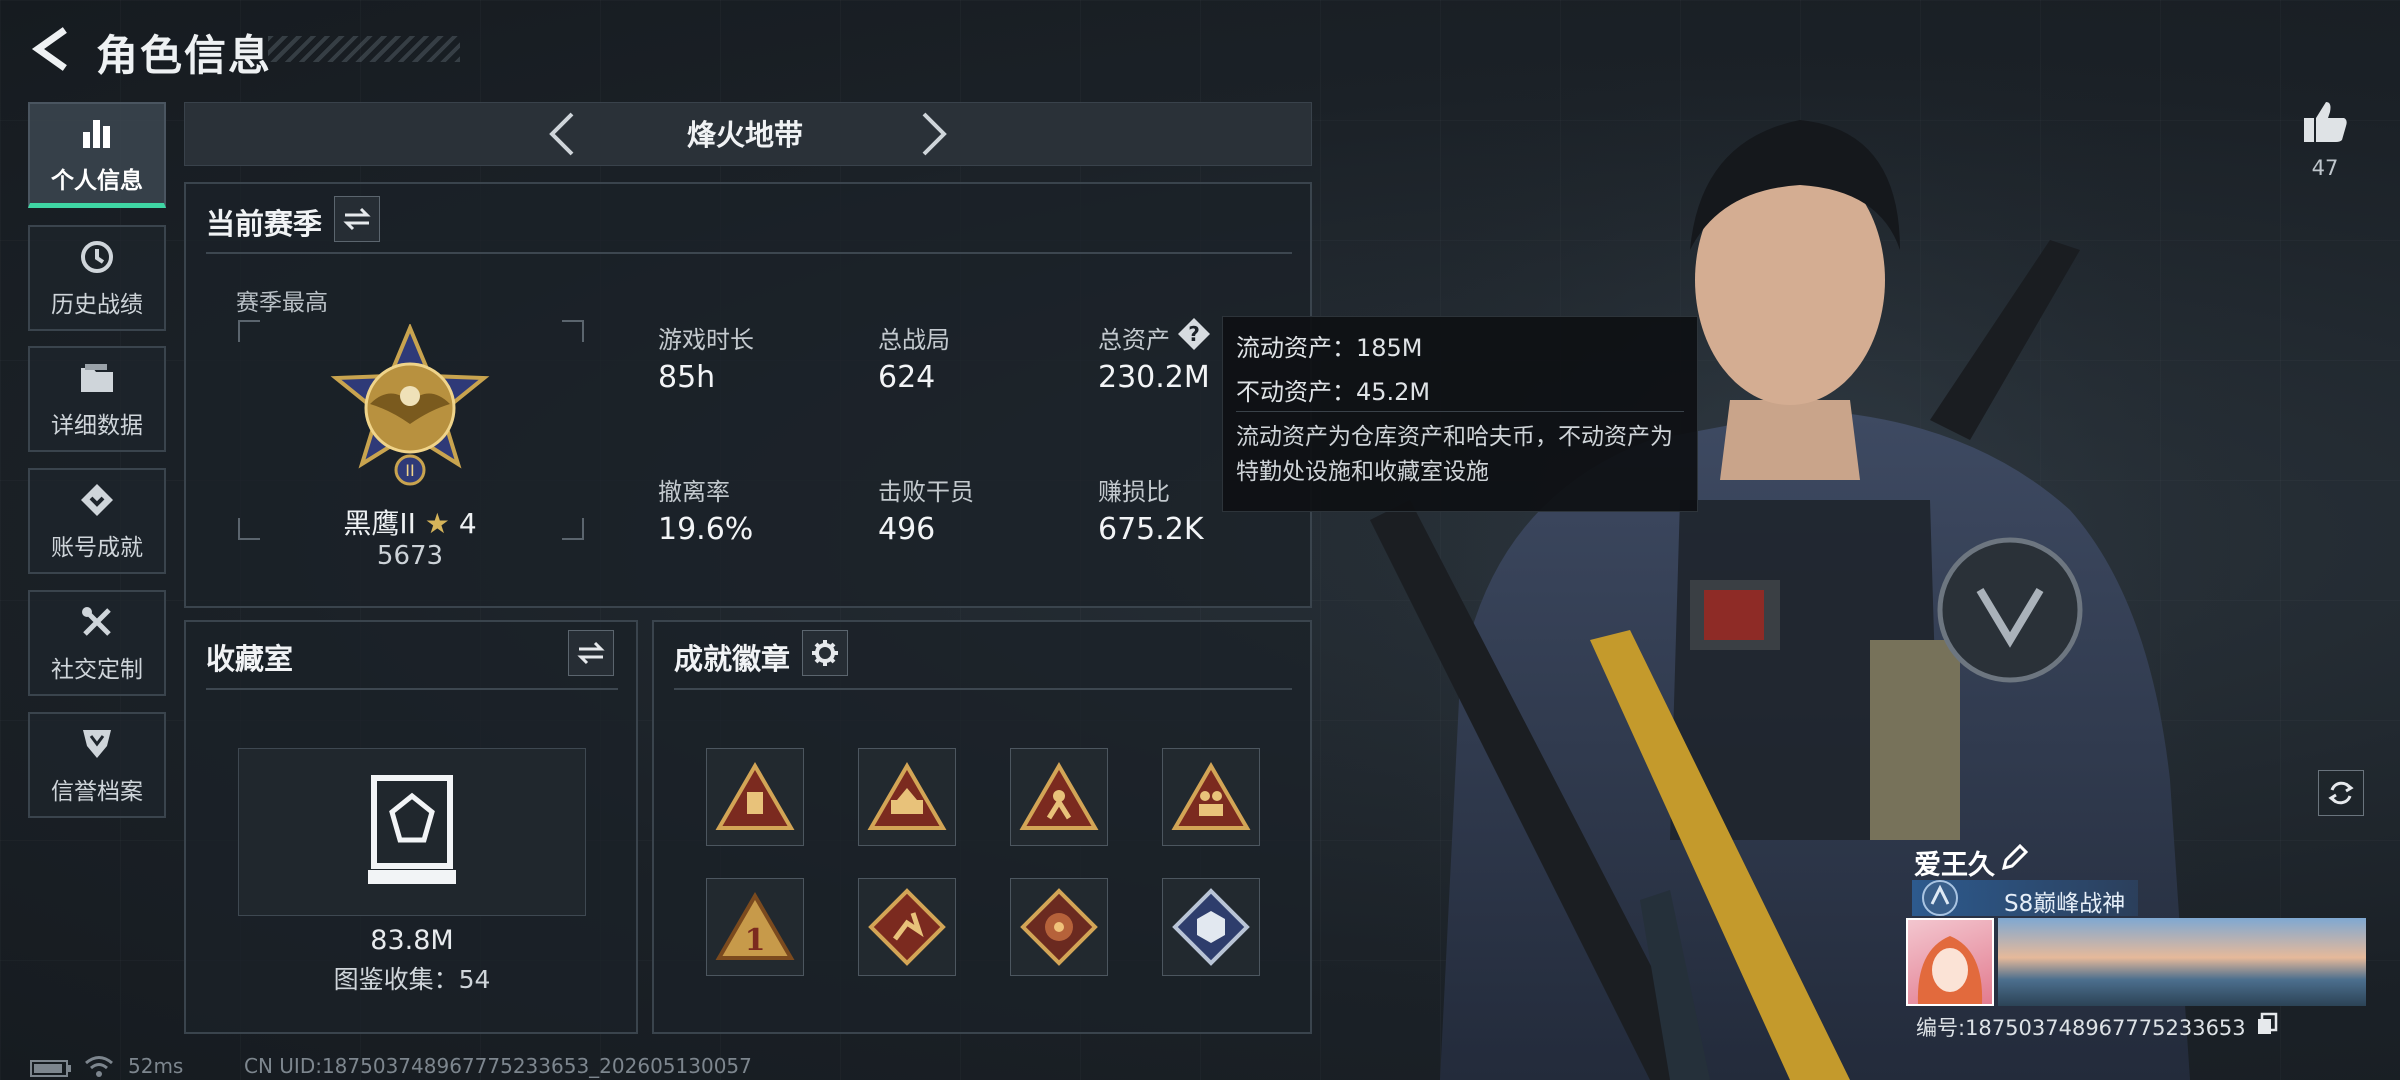  I want to click on refresh-icon, so click(2341, 793).